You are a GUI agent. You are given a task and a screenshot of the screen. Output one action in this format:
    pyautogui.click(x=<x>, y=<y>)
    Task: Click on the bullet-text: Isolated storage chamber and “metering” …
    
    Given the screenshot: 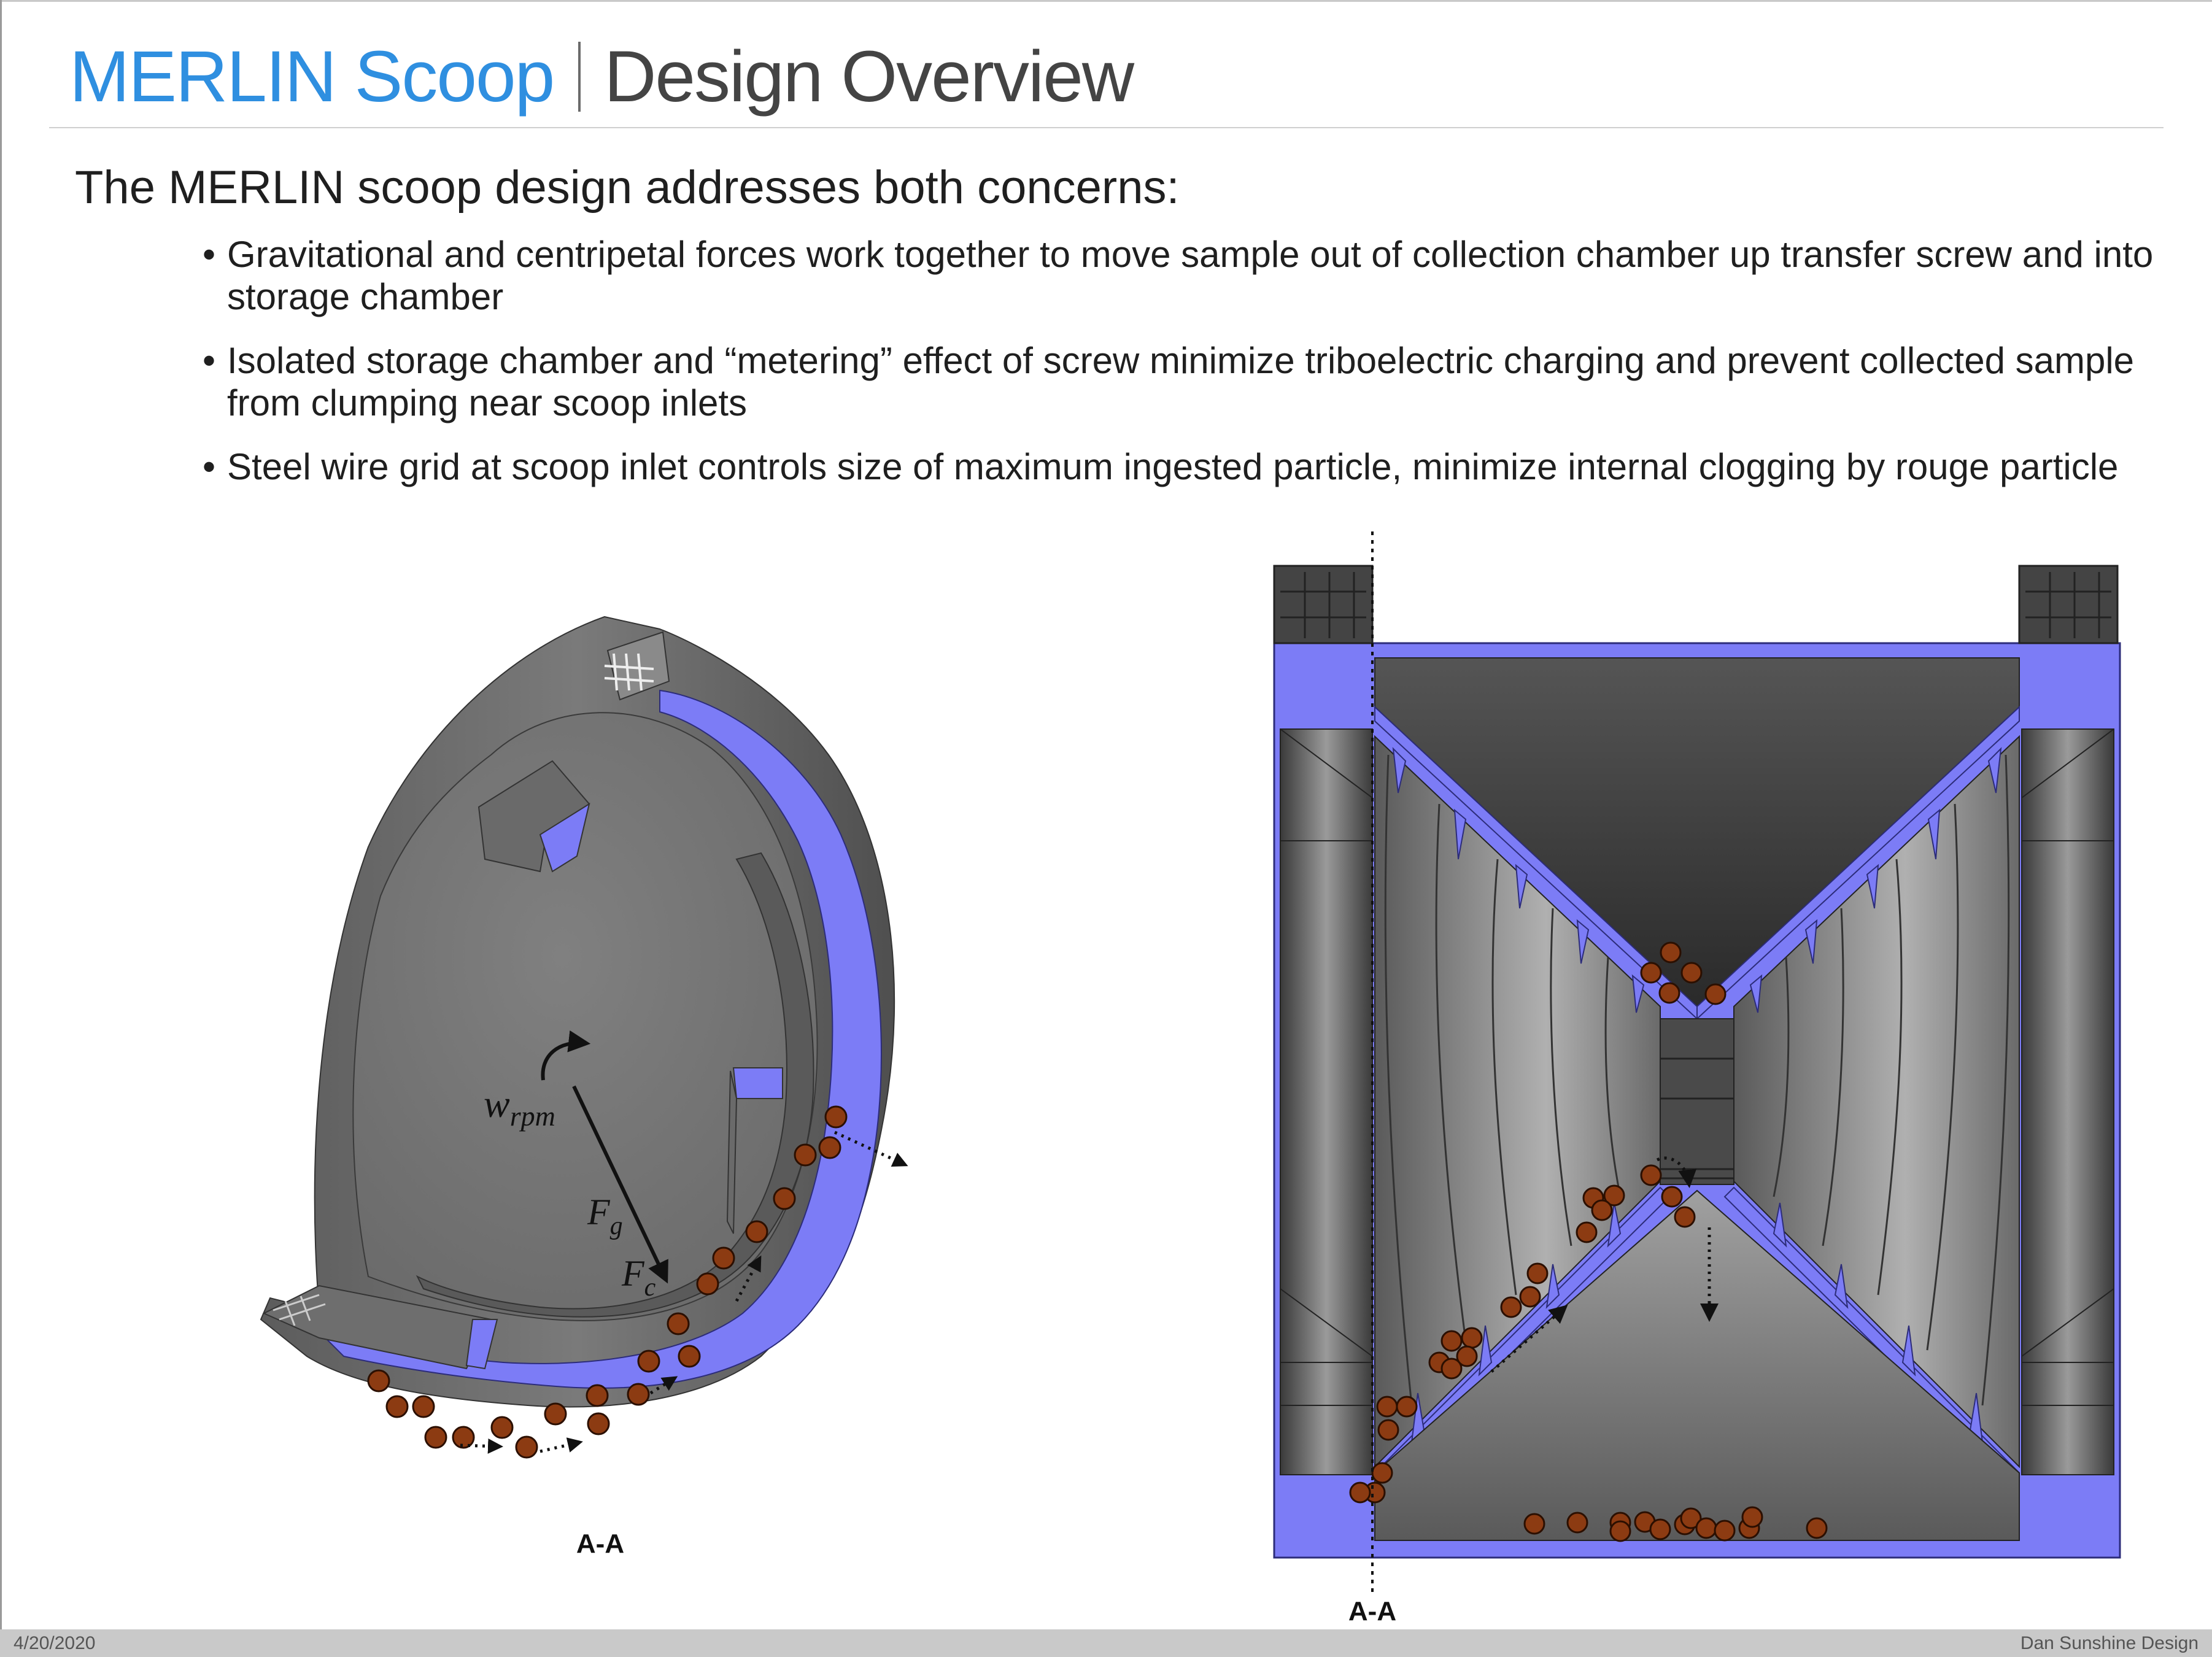 What is the action you would take?
    pyautogui.click(x=1181, y=382)
    